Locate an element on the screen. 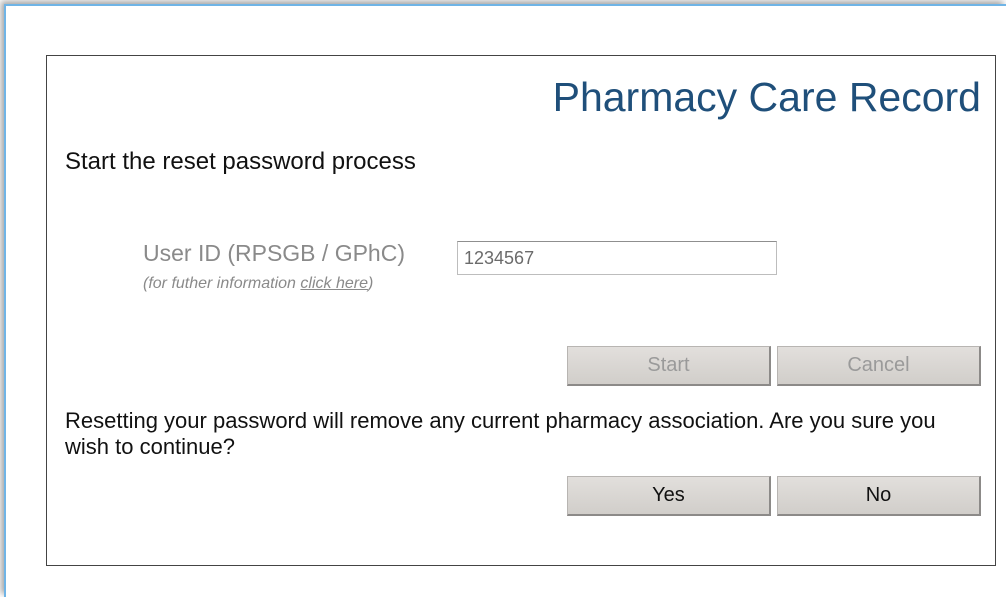 The width and height of the screenshot is (1006, 597). cancel-button: Cancel is located at coordinates (879, 366).